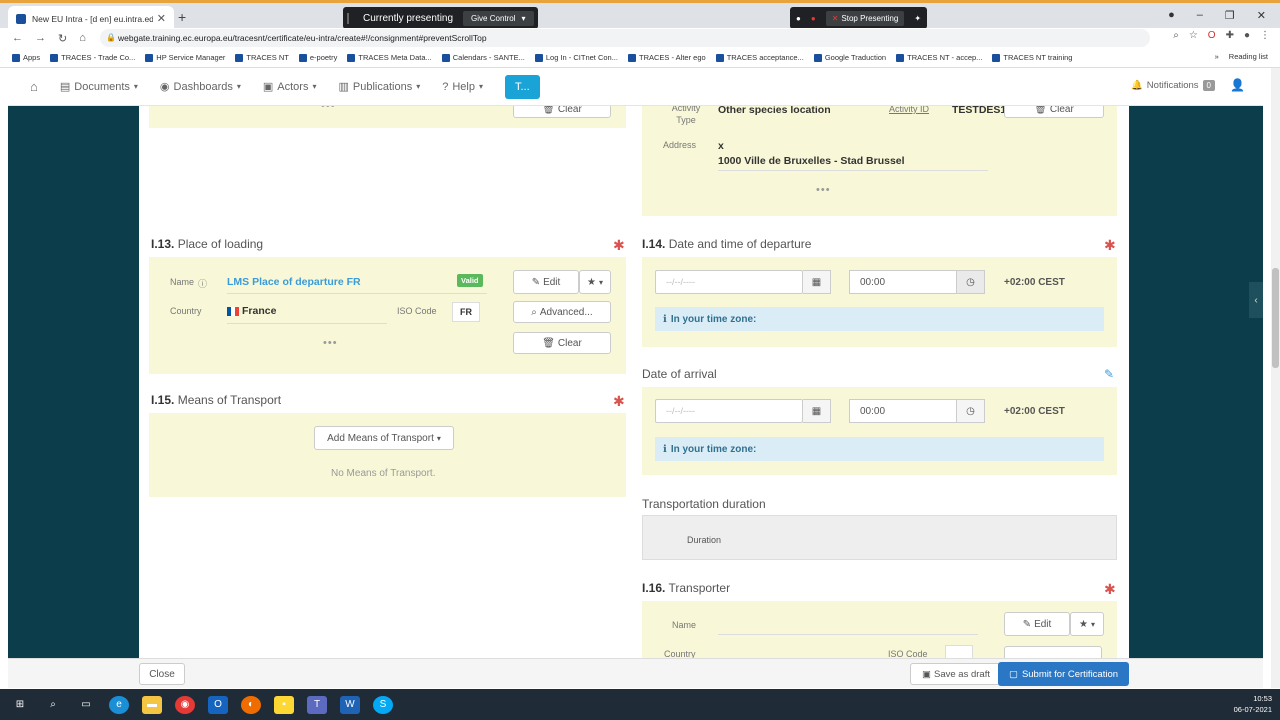  I want to click on close-button: Close, so click(162, 674).